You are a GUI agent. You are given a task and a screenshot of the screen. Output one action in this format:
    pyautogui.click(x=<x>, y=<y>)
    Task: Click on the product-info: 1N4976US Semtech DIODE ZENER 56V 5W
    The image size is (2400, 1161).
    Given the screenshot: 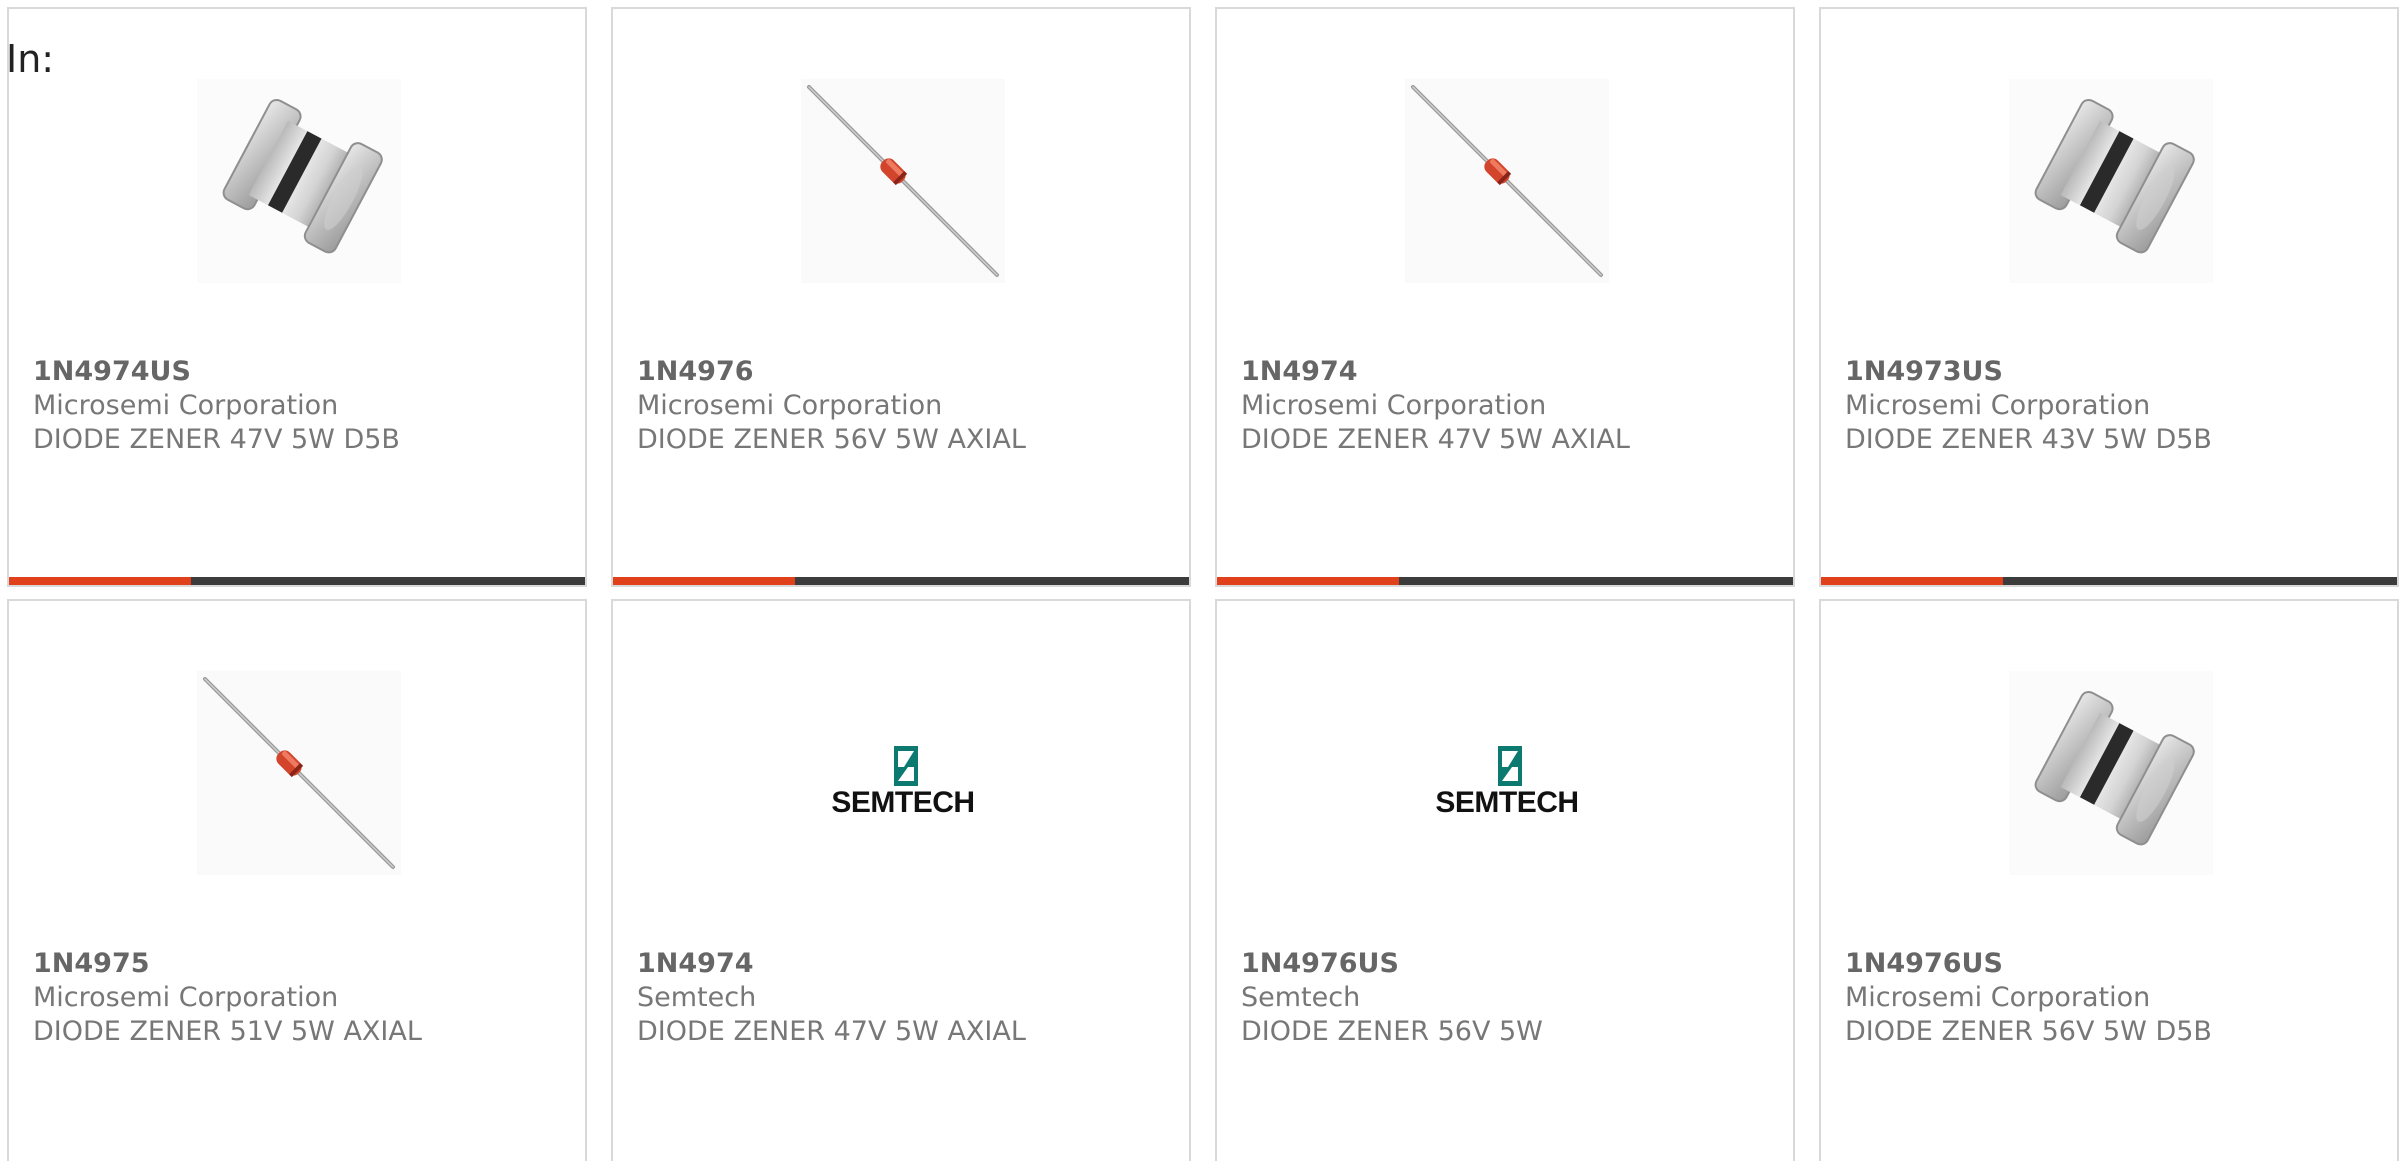 What is the action you would take?
    pyautogui.click(x=1512, y=998)
    